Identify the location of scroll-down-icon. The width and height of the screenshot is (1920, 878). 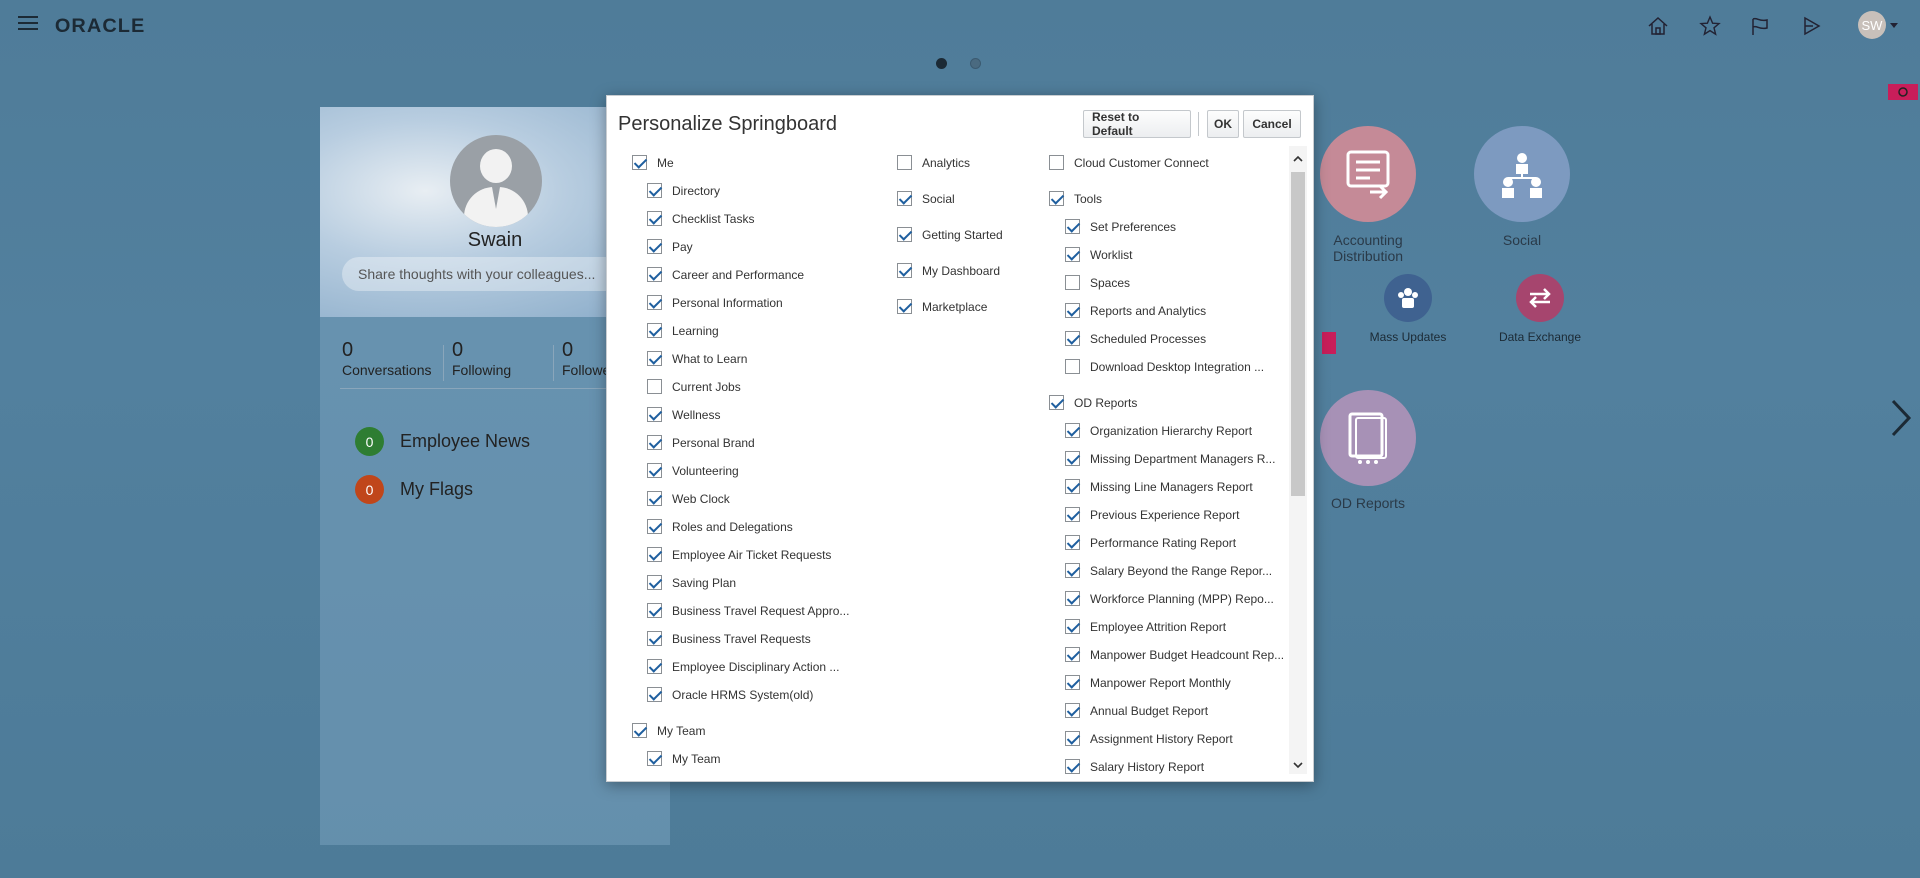
(1298, 764).